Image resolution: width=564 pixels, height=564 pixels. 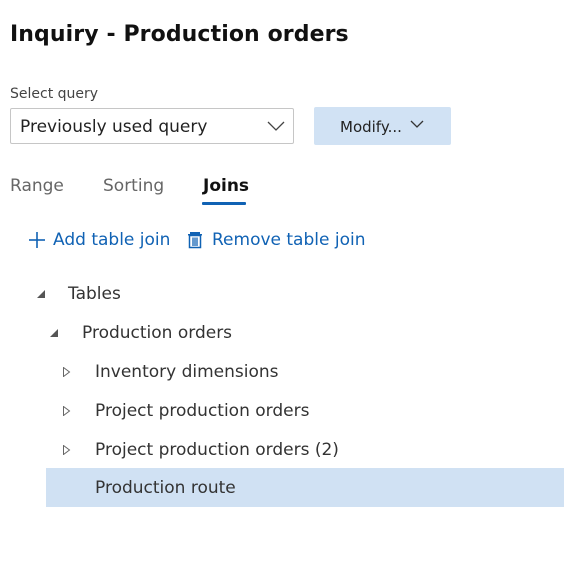 I want to click on tree-item-label: Production orders, so click(x=157, y=333).